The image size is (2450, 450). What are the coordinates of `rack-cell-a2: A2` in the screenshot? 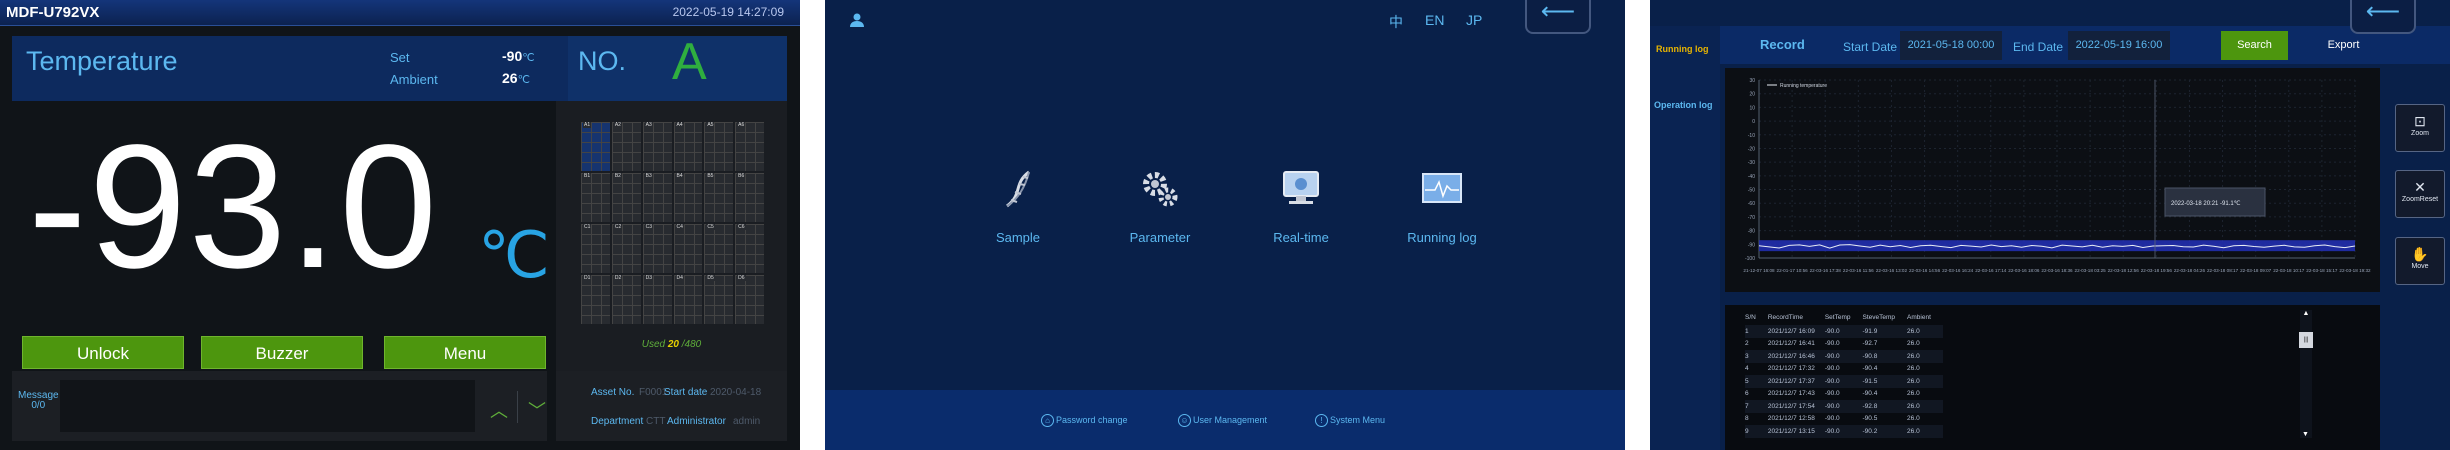 It's located at (626, 146).